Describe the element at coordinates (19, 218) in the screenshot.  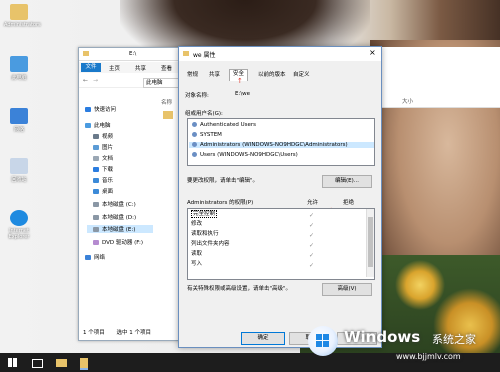
I see `ie-icon` at that location.